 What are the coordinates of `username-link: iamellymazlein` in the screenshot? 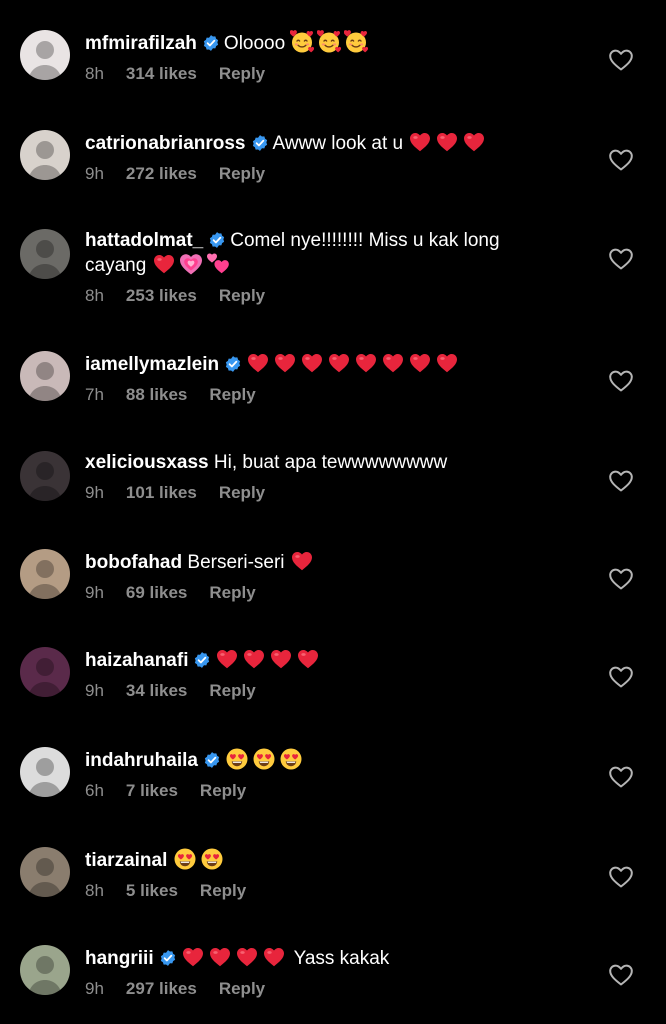 It's located at (152, 364).